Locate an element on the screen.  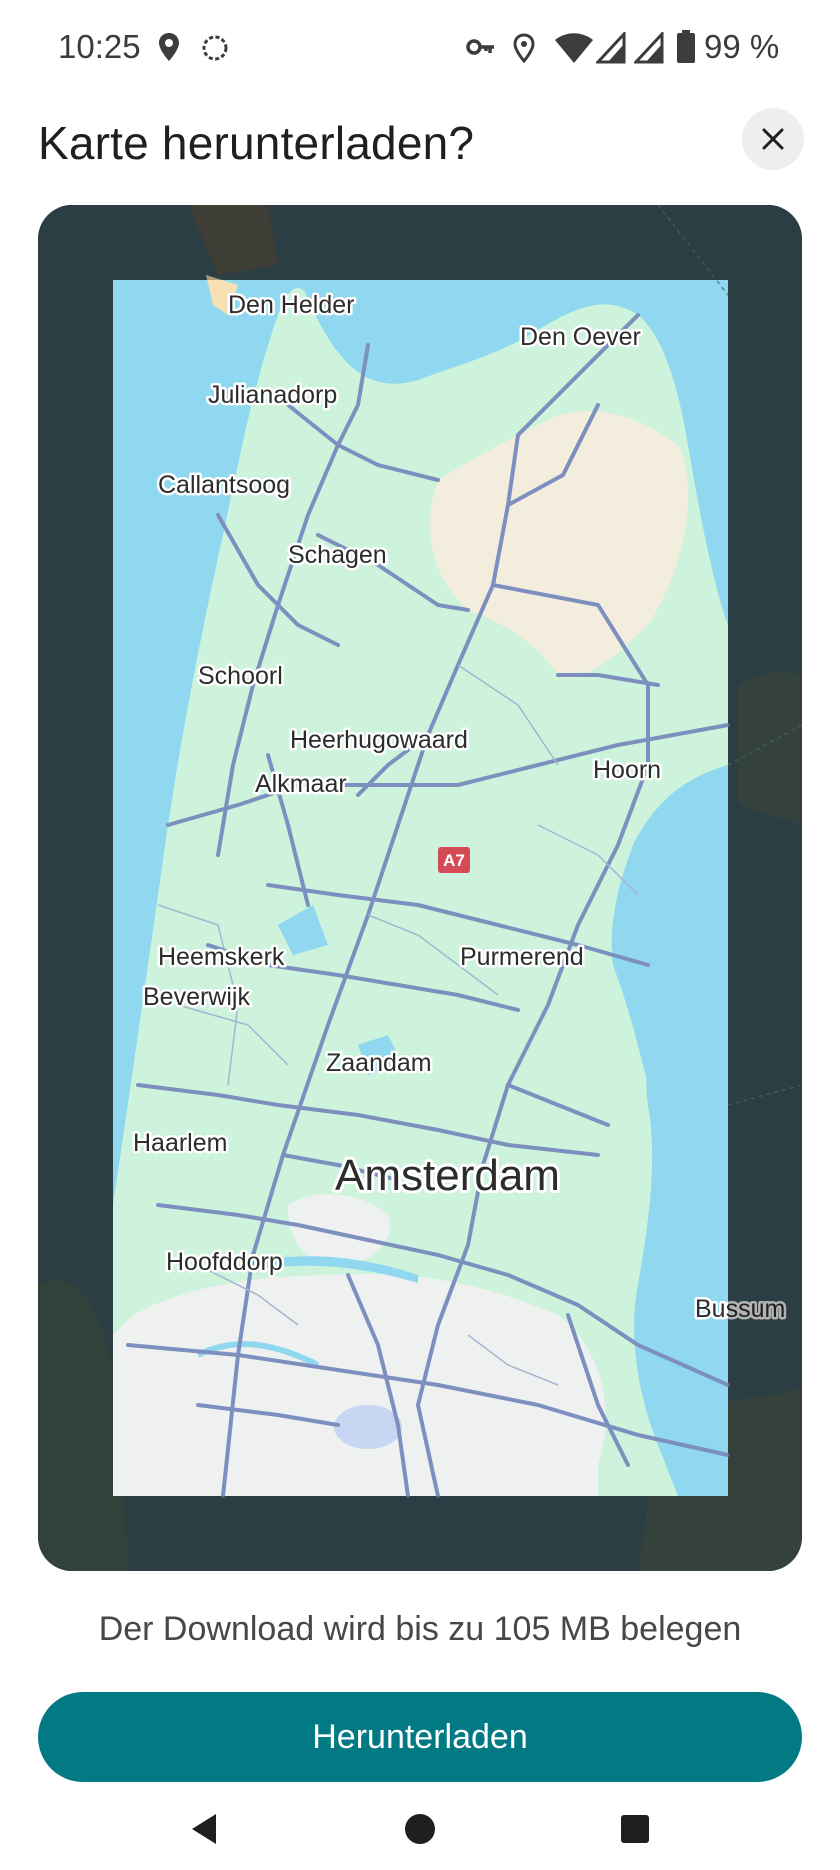
assistant-icon is located at coordinates (215, 48).